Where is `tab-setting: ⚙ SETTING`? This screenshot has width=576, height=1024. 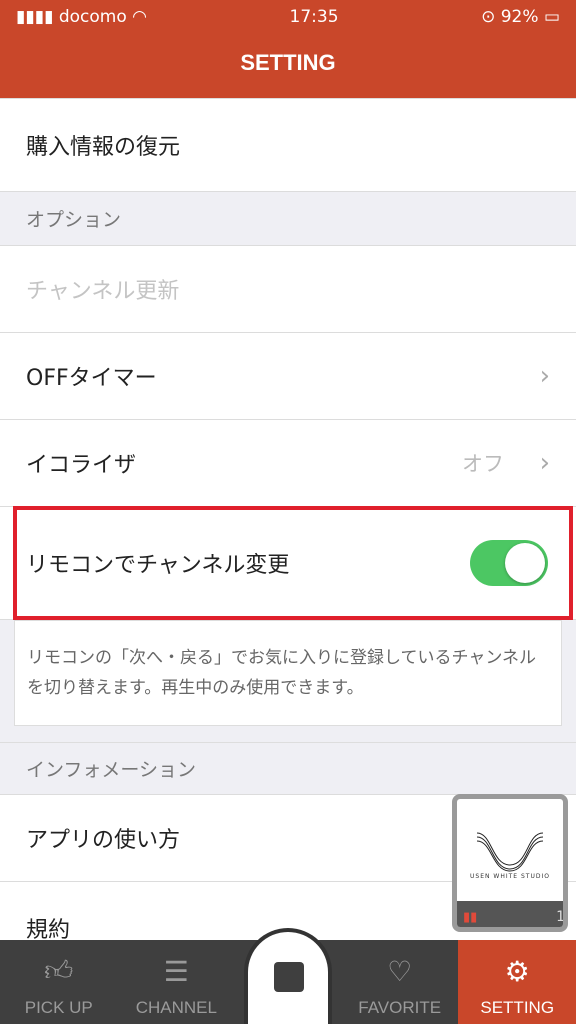 tab-setting: ⚙ SETTING is located at coordinates (517, 982).